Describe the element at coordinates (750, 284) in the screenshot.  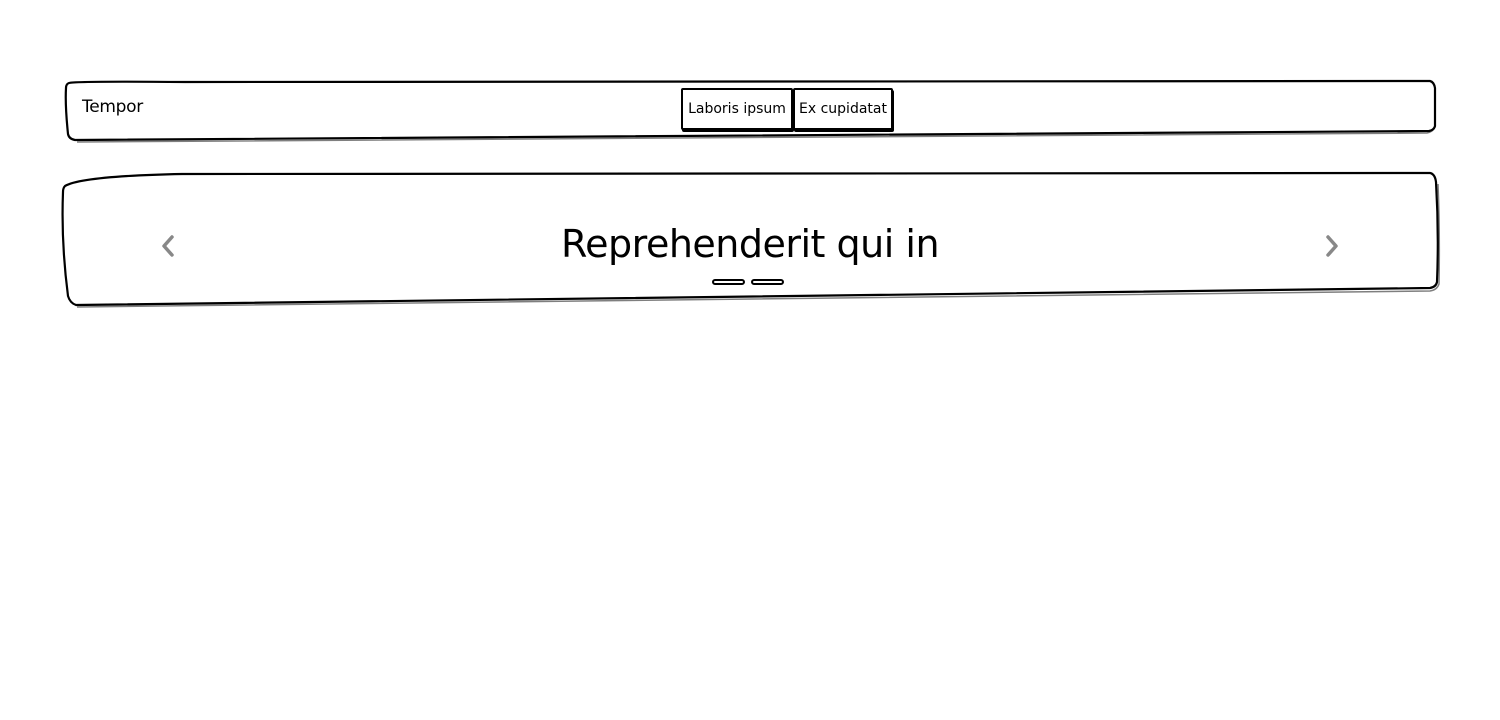
I see `carousel-indicators` at that location.